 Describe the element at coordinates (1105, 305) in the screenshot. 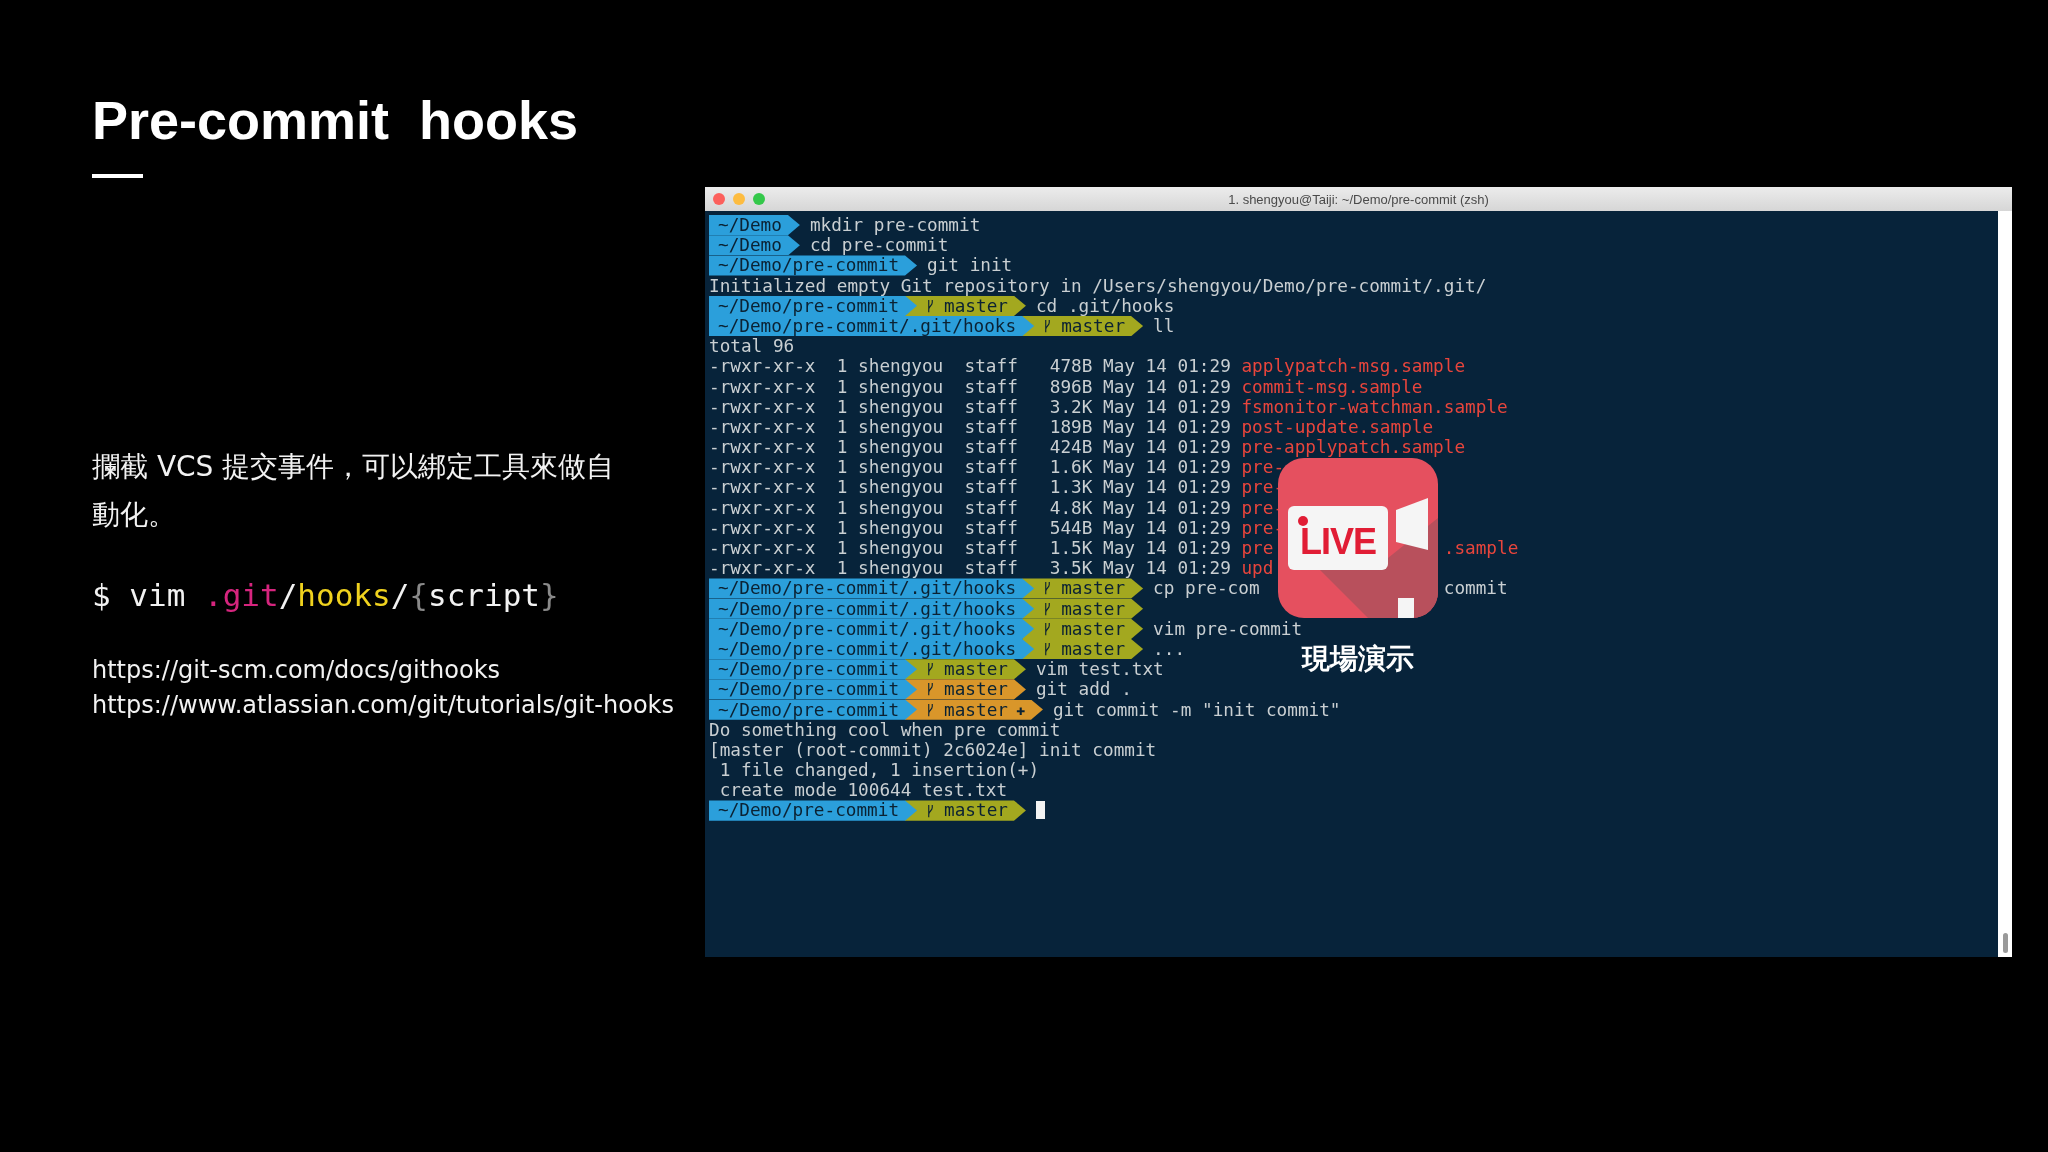

I see `shell-command: cd .git/hooks` at that location.